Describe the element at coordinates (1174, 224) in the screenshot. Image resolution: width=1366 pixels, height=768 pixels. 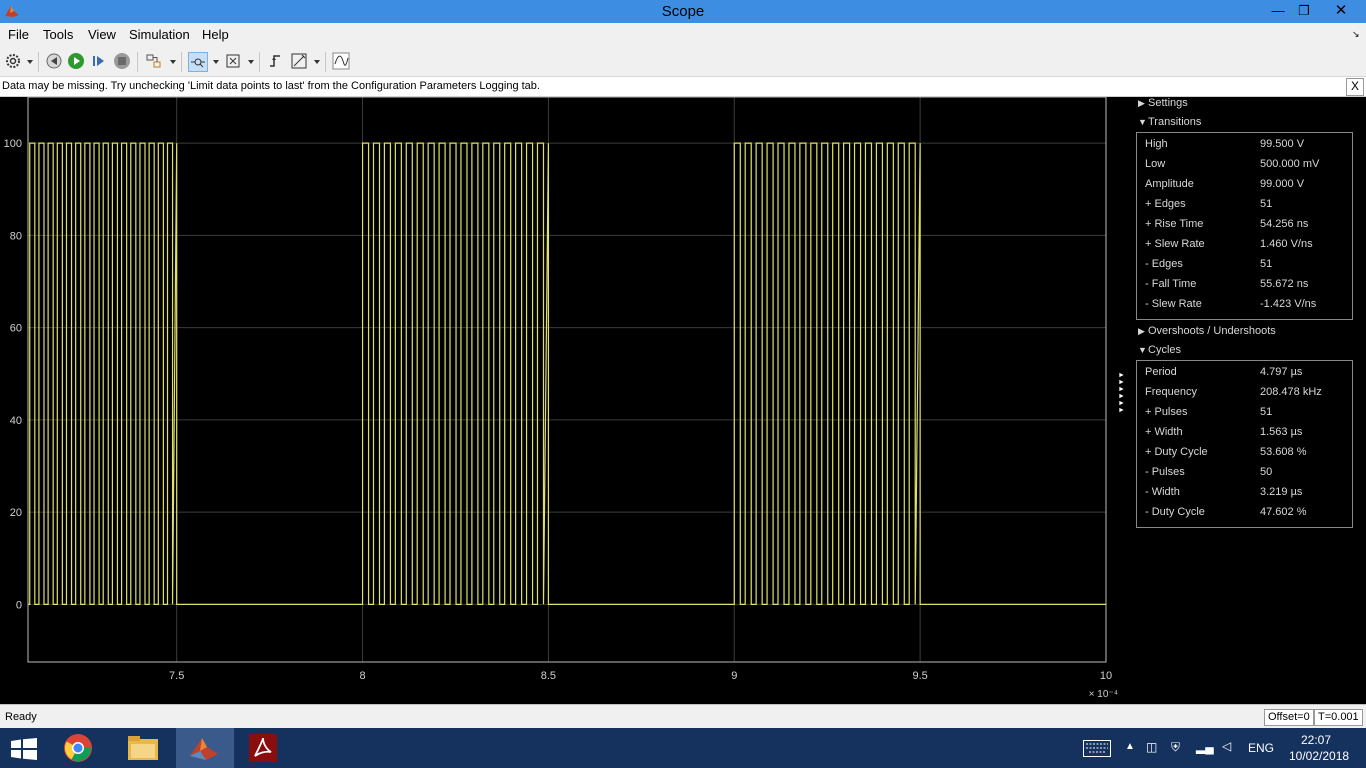
I see `measurement-label: + Rise Time` at that location.